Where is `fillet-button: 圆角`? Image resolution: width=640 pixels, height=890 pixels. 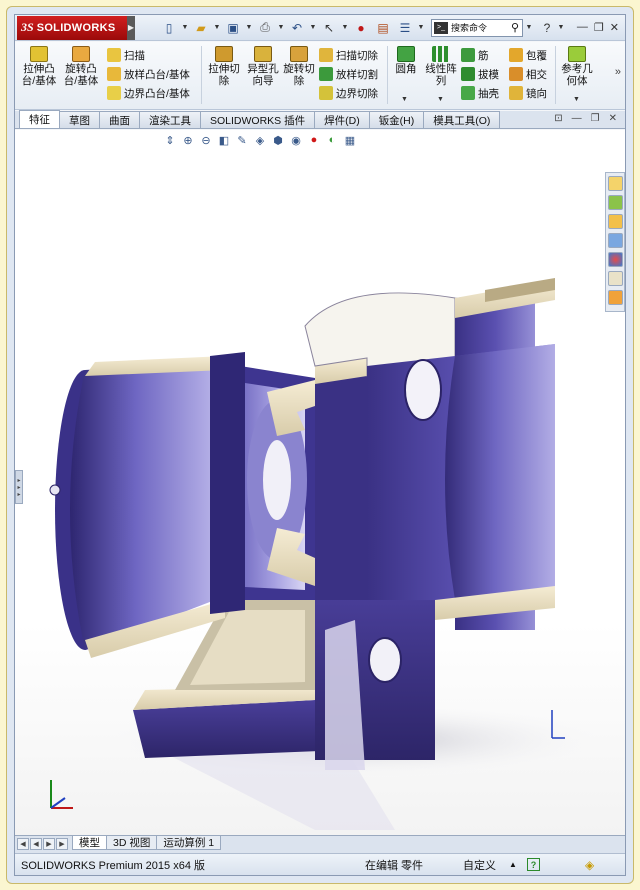
fillet-button: 圆角 is located at coordinates (406, 60).